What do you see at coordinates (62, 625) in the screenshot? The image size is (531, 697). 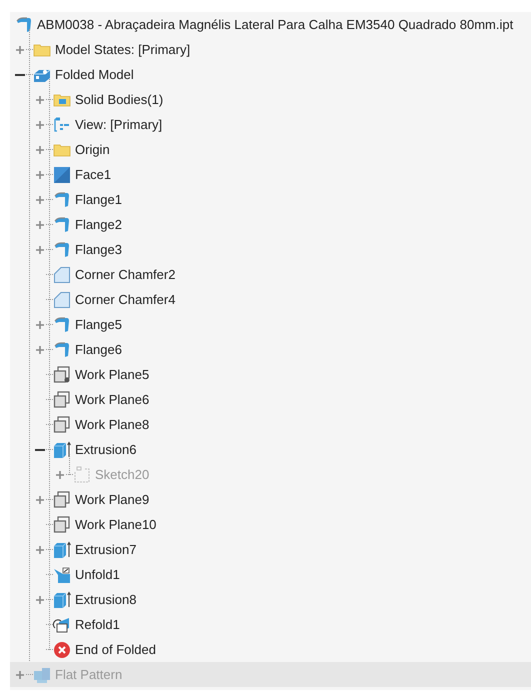 I see `refold-icon` at bounding box center [62, 625].